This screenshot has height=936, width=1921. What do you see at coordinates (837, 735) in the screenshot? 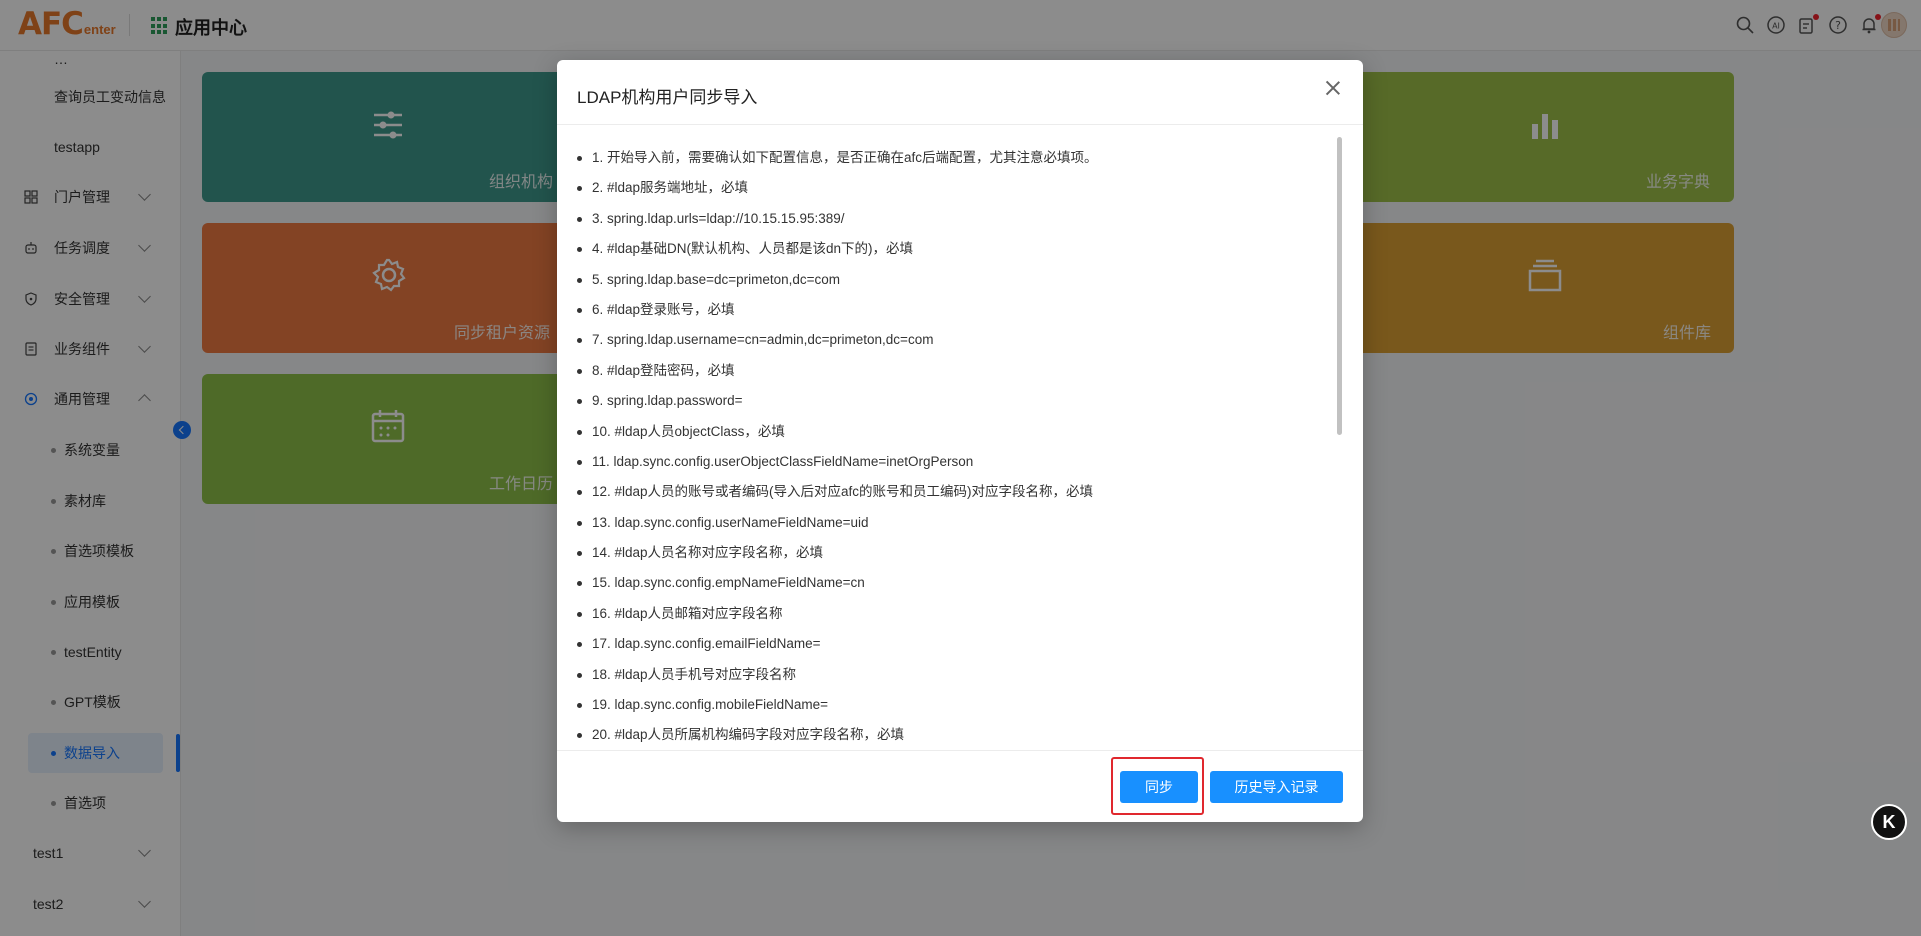
I see `list-item: 20. #ldap人员所属机构编码字段对应字段名称，必填` at bounding box center [837, 735].